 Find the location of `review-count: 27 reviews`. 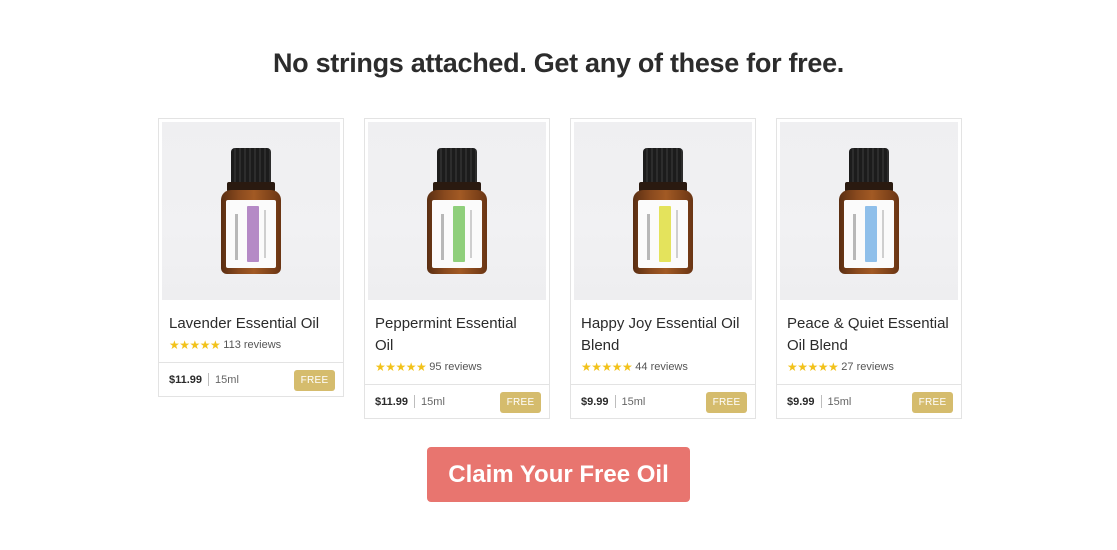

review-count: 27 reviews is located at coordinates (867, 367).